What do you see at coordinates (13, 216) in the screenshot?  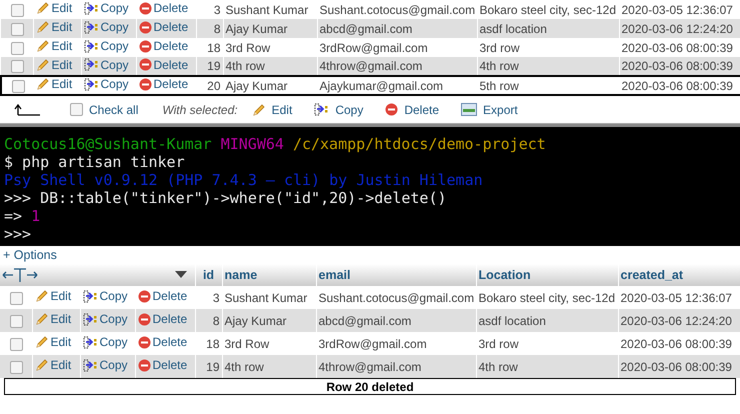 I see `terminal-text: =>` at bounding box center [13, 216].